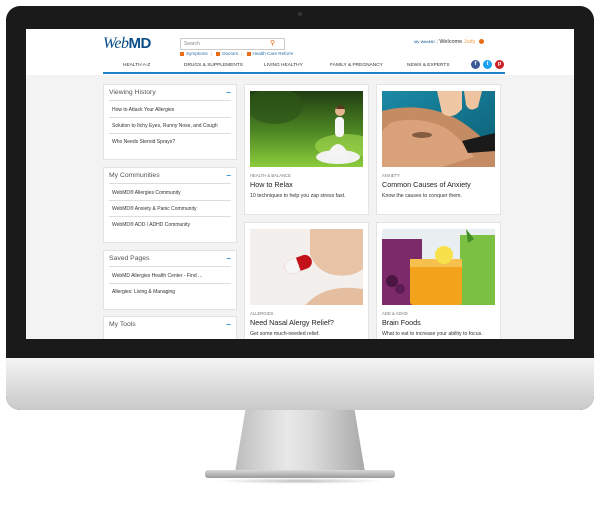 The width and height of the screenshot is (600, 509). Describe the element at coordinates (262, 313) in the screenshot. I see `card-category: ALLERGIES` at that location.